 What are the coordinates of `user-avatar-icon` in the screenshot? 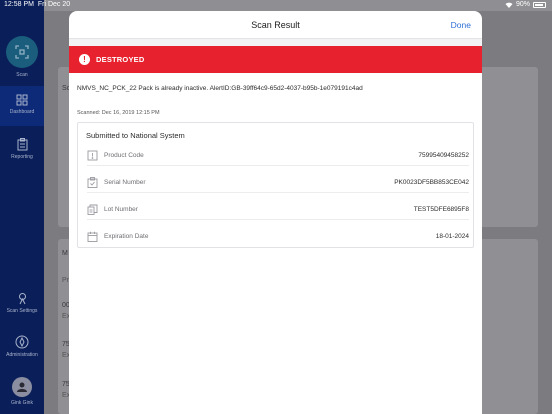 It's located at (22, 387).